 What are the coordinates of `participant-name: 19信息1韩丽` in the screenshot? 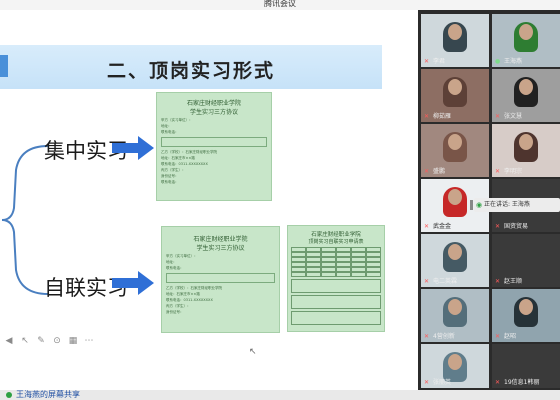 It's located at (522, 382).